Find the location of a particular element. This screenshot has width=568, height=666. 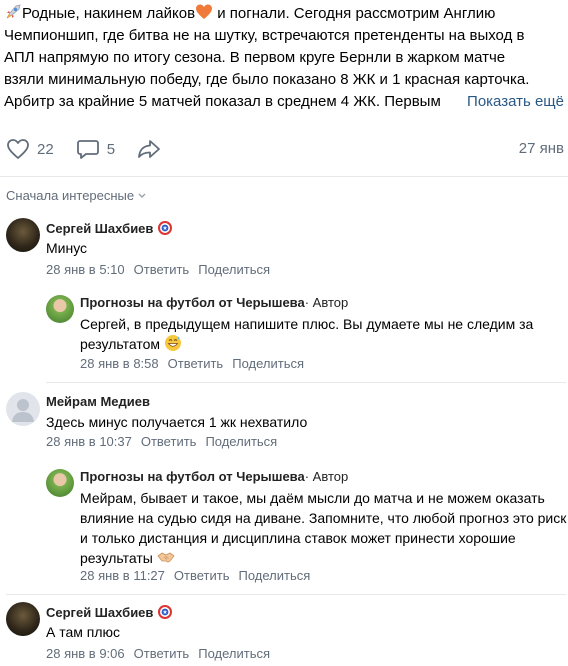

sort-dropdown: Сначала интересные is located at coordinates (76, 195).